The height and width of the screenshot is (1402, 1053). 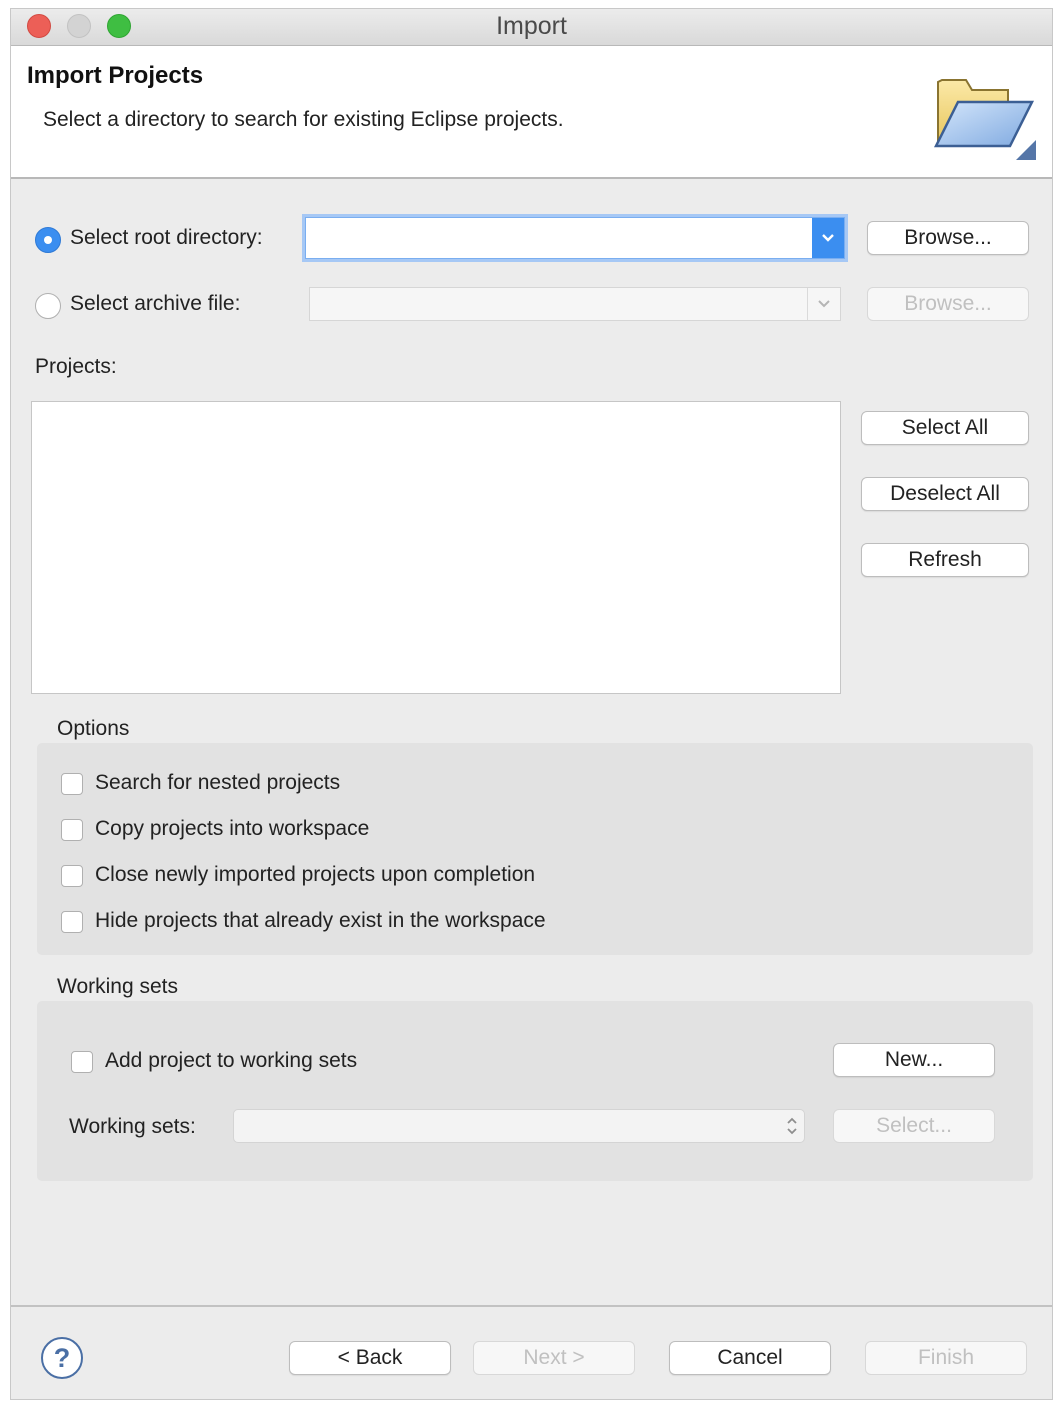 I want to click on archive-file-combo, so click(x=575, y=304).